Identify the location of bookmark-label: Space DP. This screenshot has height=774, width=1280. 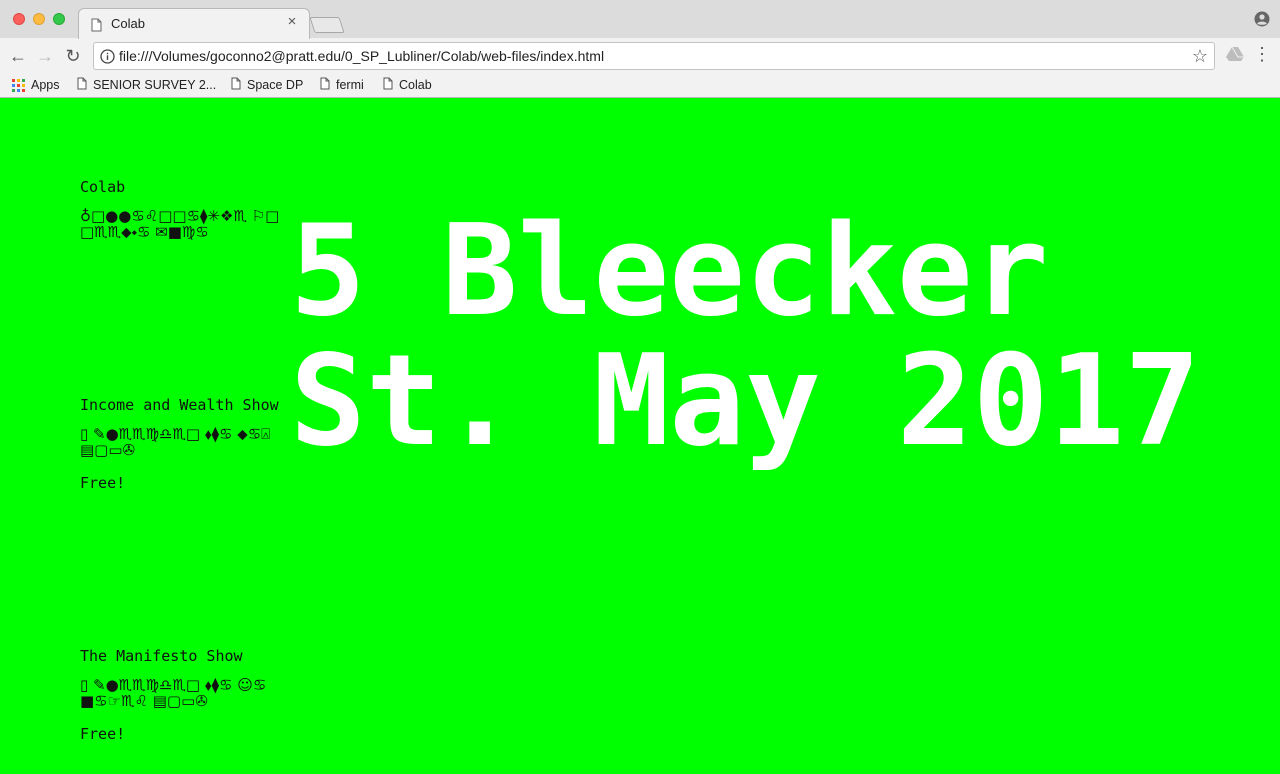
(275, 85).